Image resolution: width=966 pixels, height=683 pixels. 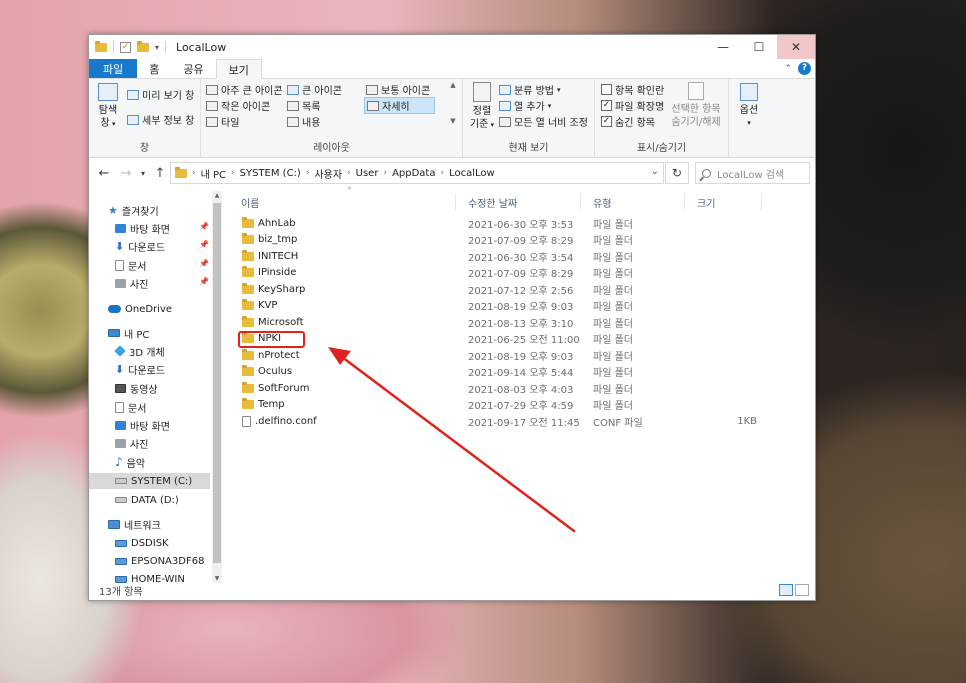 What do you see at coordinates (125, 47) in the screenshot?
I see `properties-icon: ✓` at bounding box center [125, 47].